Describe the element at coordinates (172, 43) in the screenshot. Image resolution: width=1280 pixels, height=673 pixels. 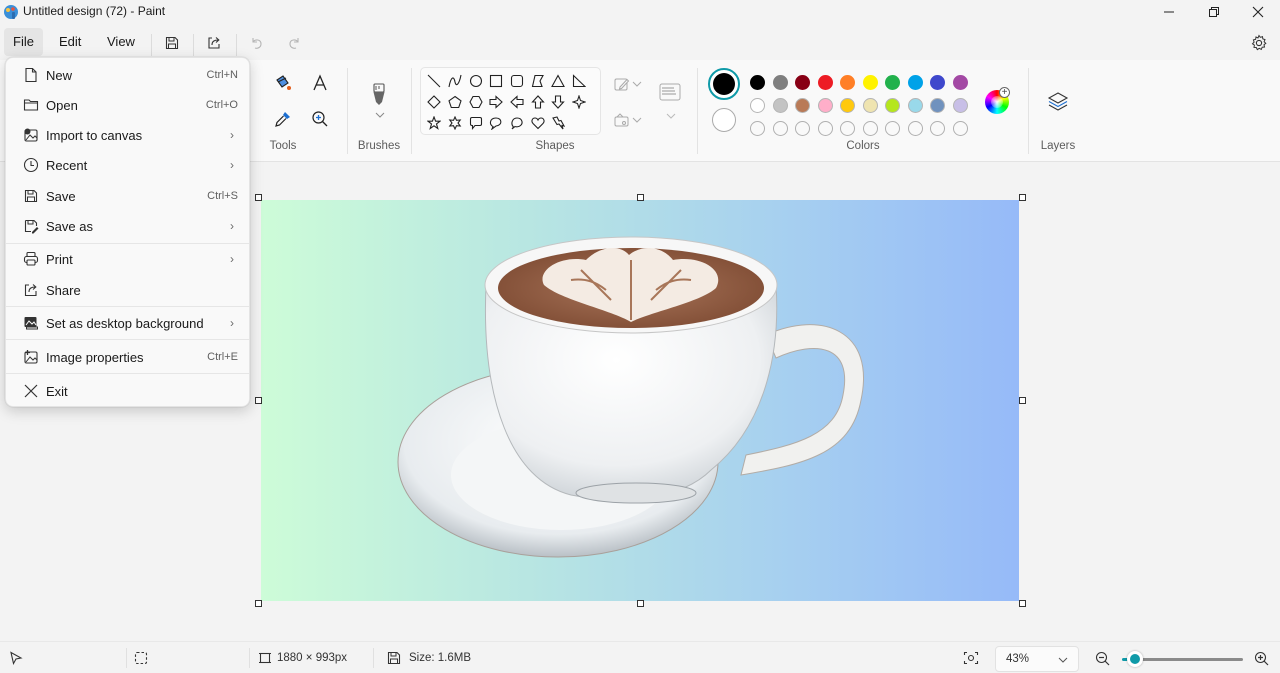
I see `quick-save-button` at that location.